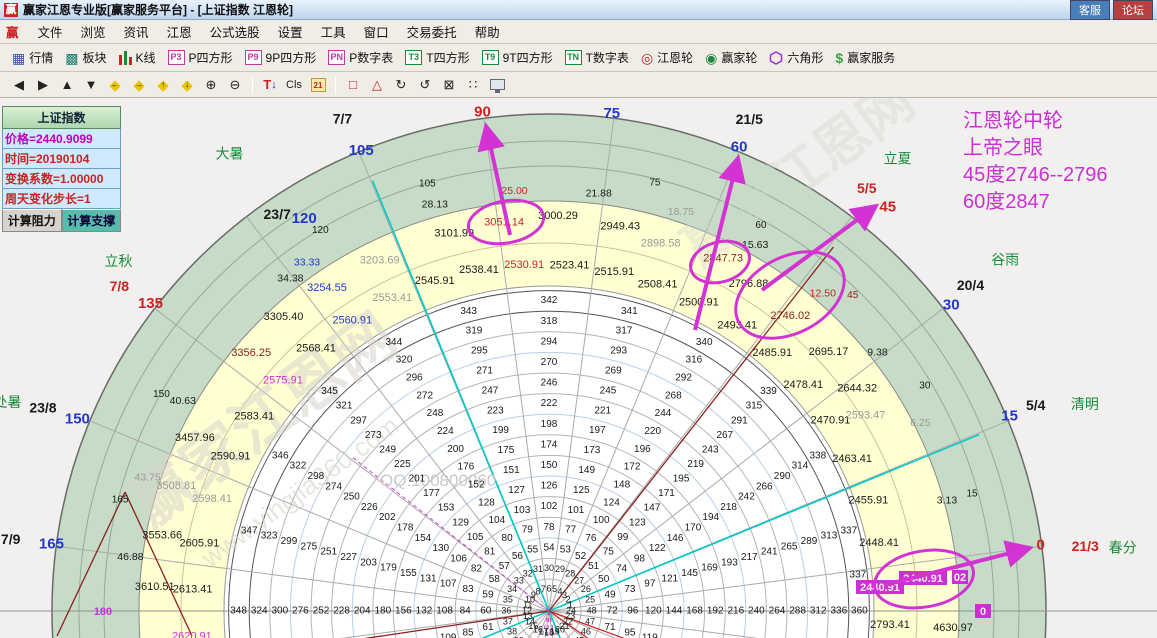 The image size is (1157, 638). I want to click on wheel-number: 104, so click(496, 520).